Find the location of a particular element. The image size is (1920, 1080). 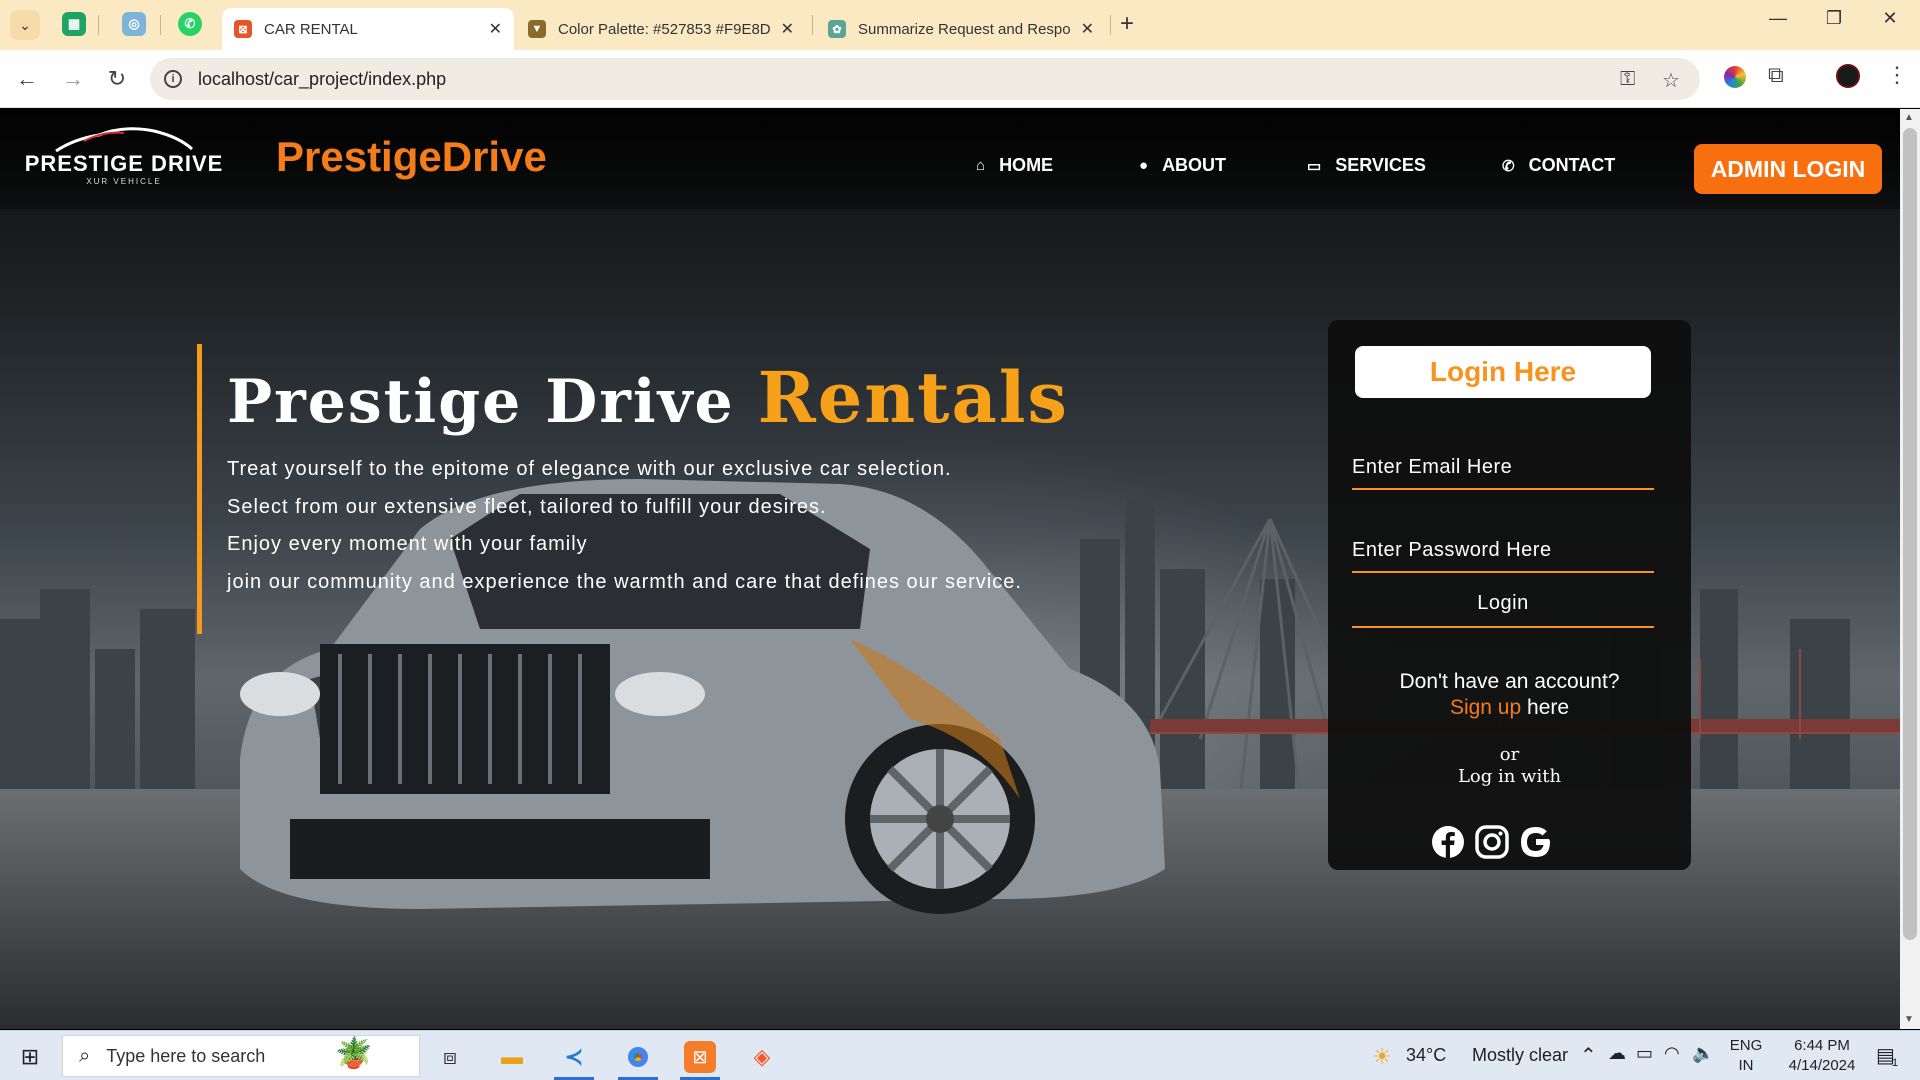

windows-start-icon: ⊞ is located at coordinates (30, 1057).